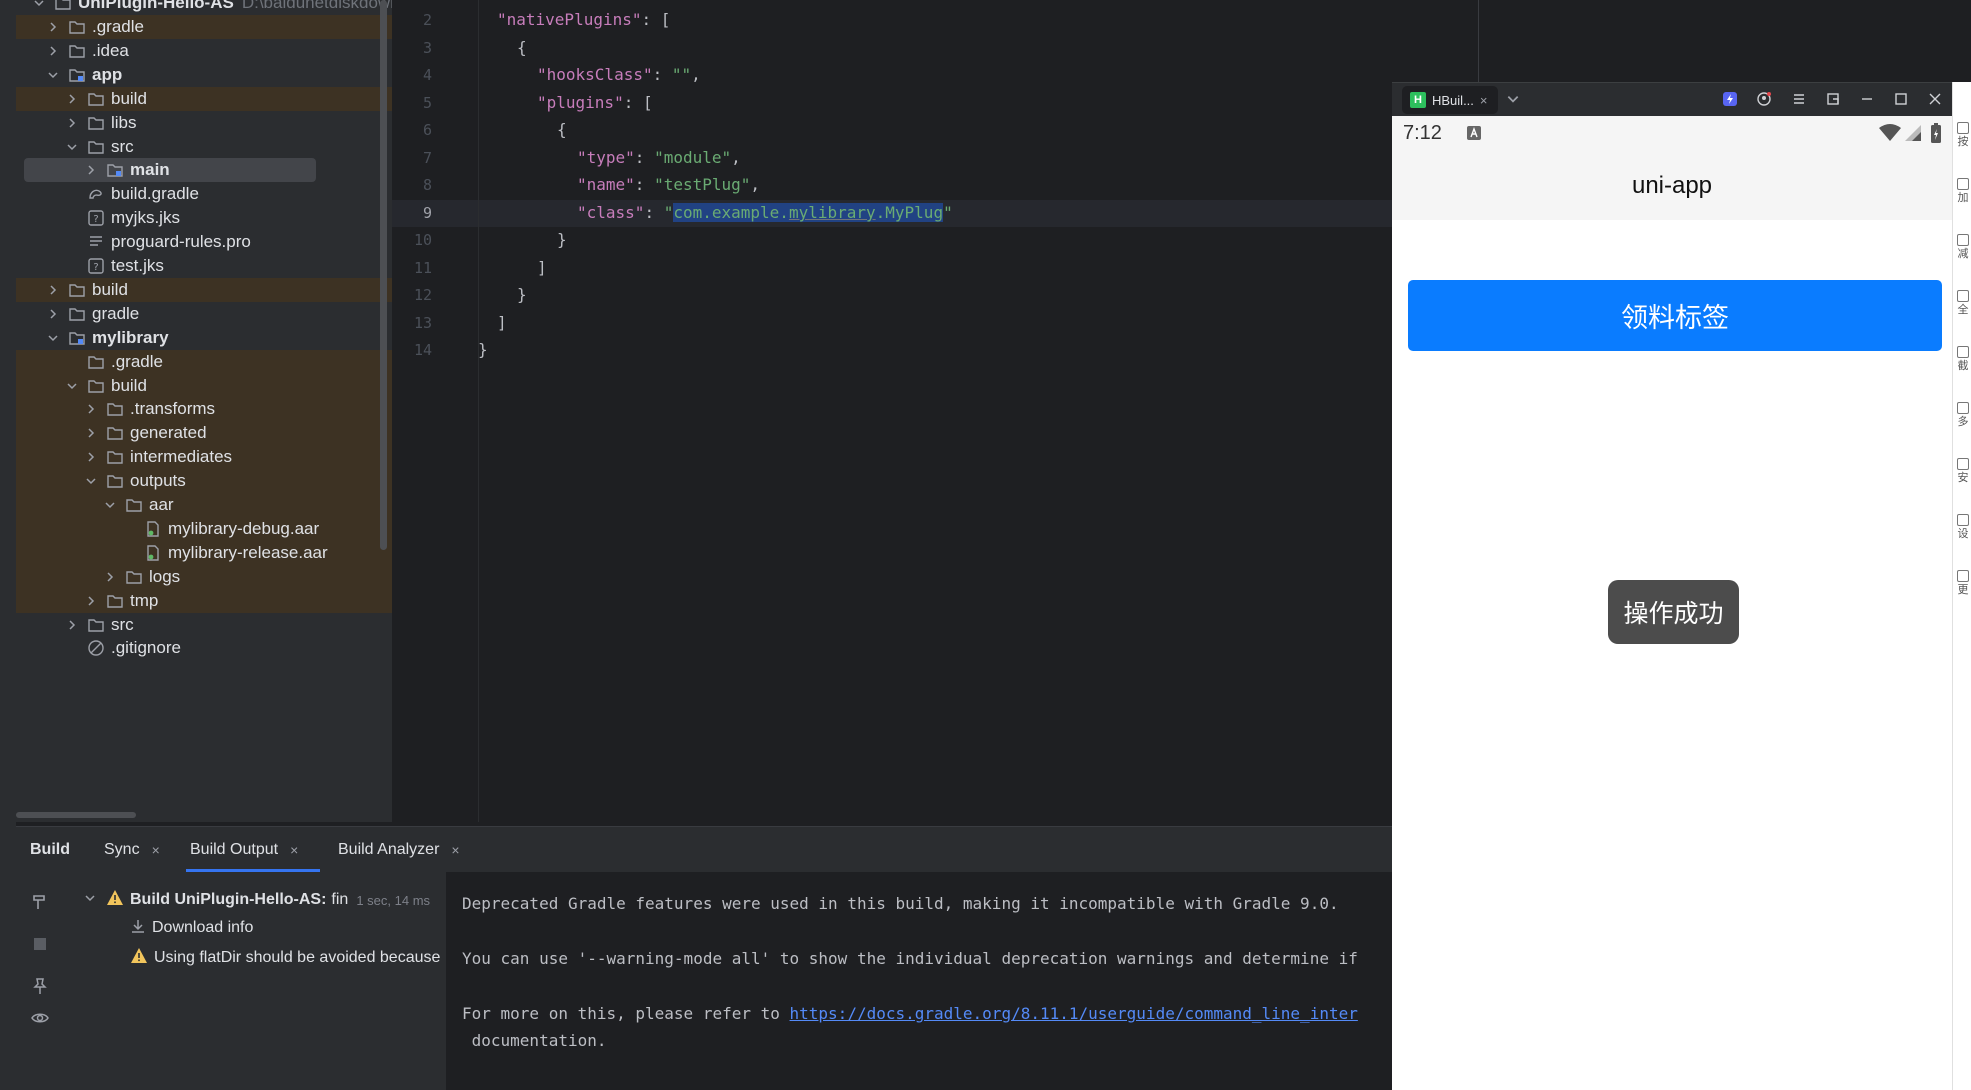 This screenshot has width=1971, height=1090. I want to click on tree-item: logs, so click(204, 576).